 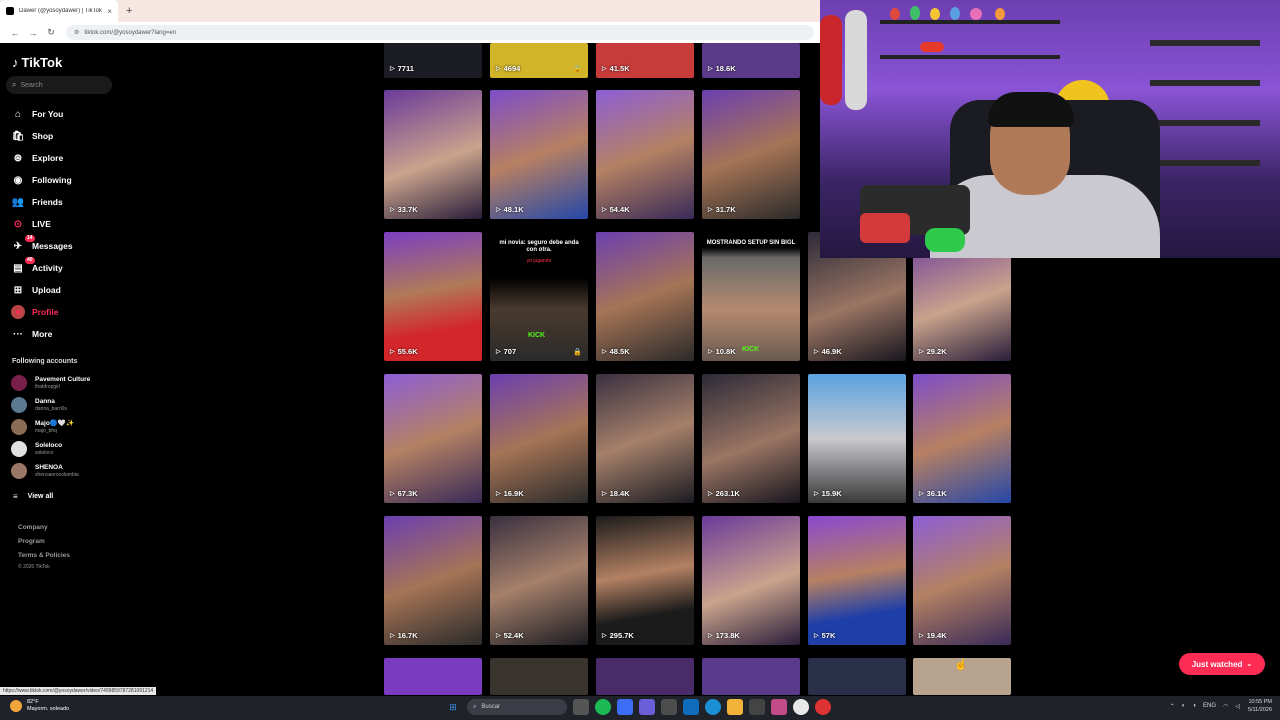 What do you see at coordinates (15, 33) in the screenshot?
I see `back-button: ←` at bounding box center [15, 33].